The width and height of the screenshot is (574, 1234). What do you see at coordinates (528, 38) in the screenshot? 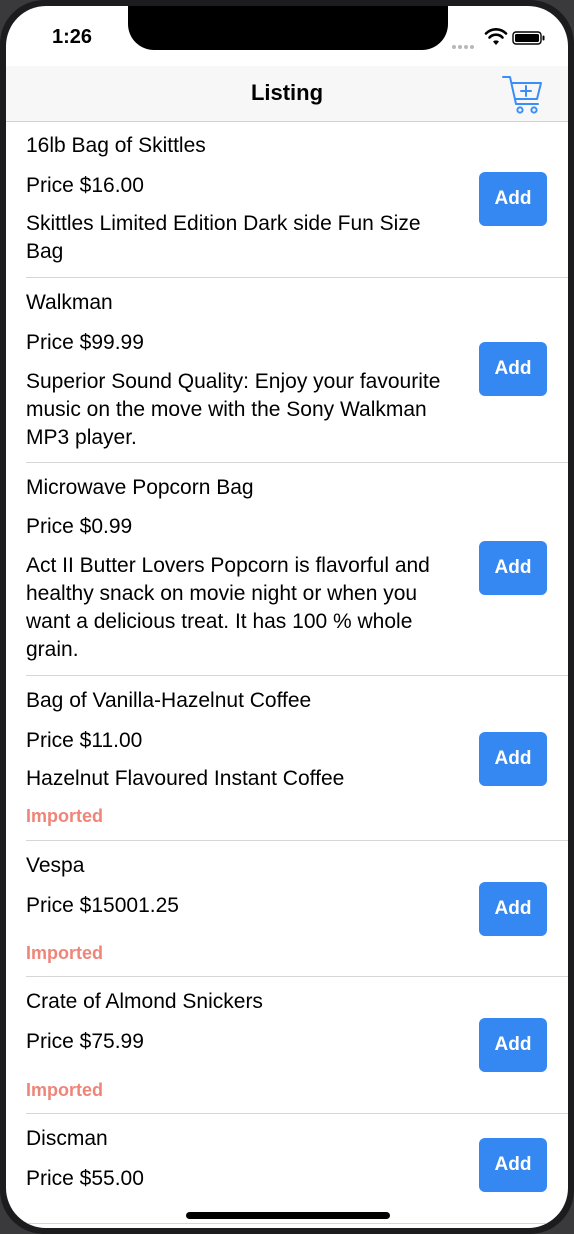
I see `battery-icon` at bounding box center [528, 38].